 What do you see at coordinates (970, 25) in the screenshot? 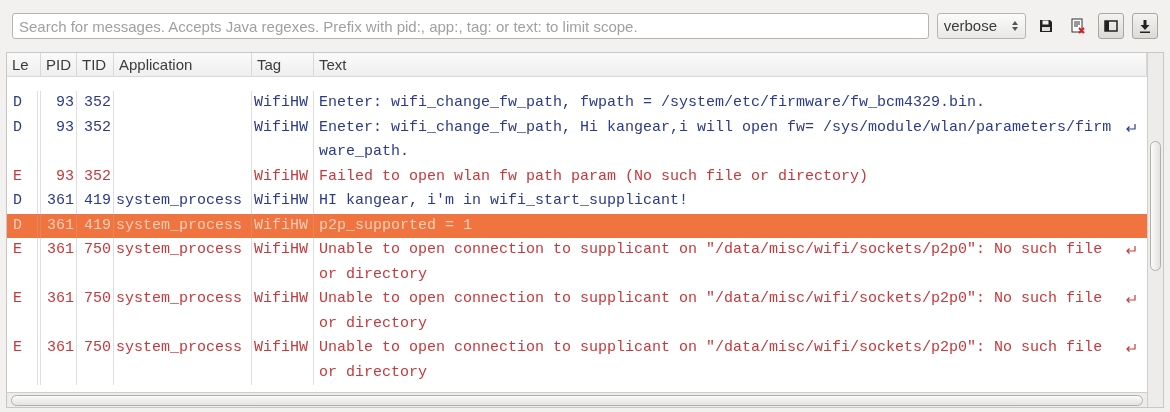
I see `dropdown-value: verbose` at bounding box center [970, 25].